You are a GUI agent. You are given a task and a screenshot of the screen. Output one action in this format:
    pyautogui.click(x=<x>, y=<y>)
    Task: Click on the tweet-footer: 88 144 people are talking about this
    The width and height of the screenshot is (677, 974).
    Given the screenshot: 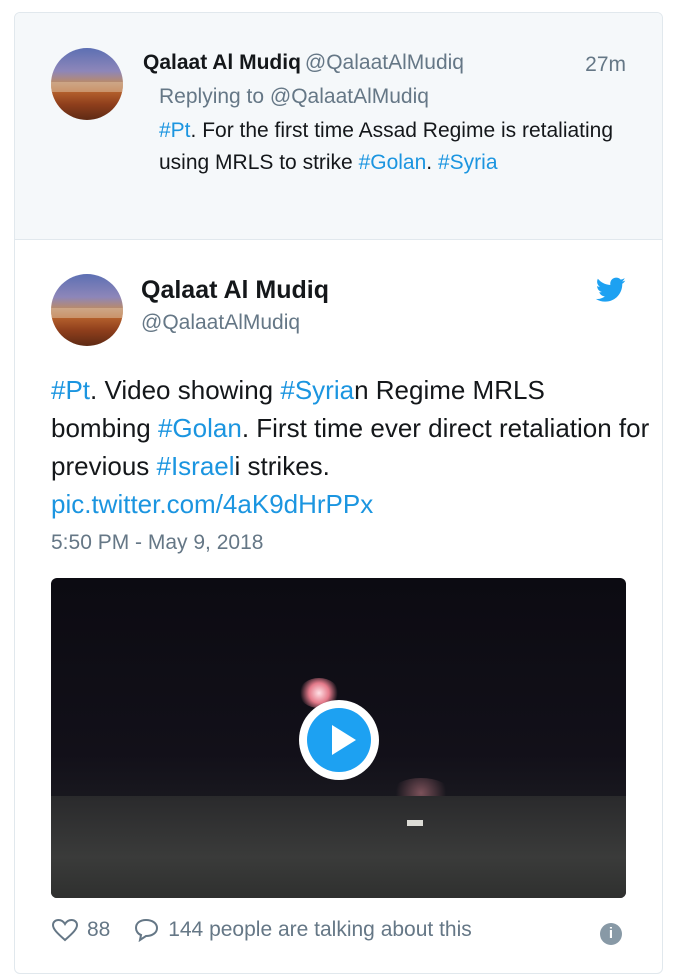 What is the action you would take?
    pyautogui.click(x=269, y=933)
    